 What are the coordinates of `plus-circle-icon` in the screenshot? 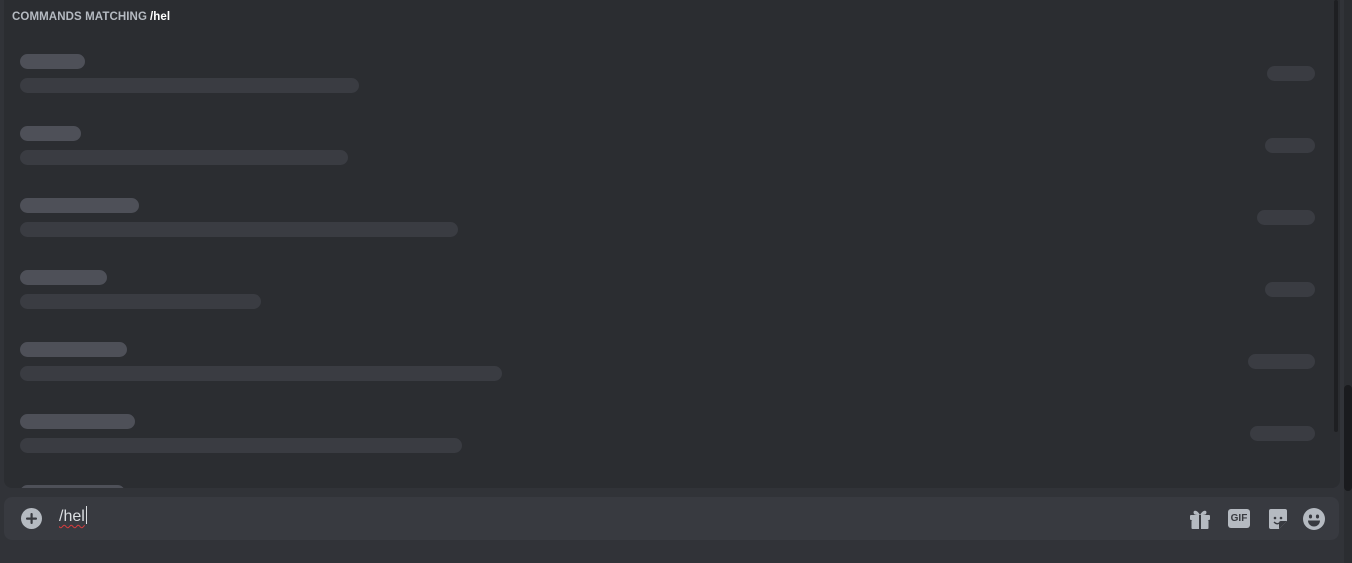 It's located at (31, 518).